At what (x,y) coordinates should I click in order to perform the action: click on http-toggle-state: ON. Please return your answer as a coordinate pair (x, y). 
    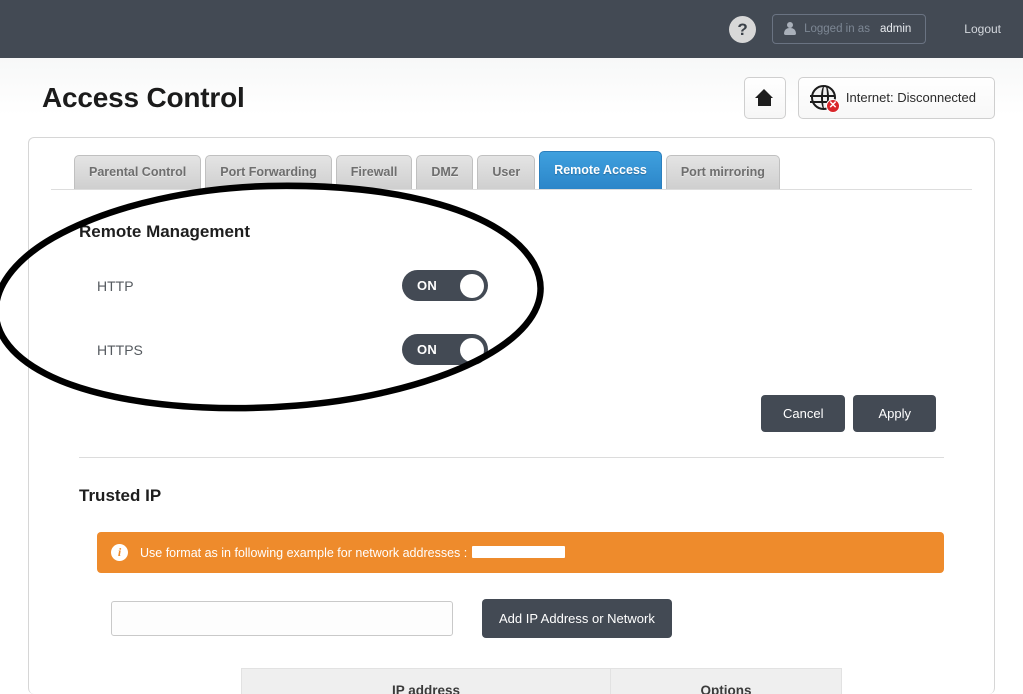
    Looking at the image, I should click on (427, 285).